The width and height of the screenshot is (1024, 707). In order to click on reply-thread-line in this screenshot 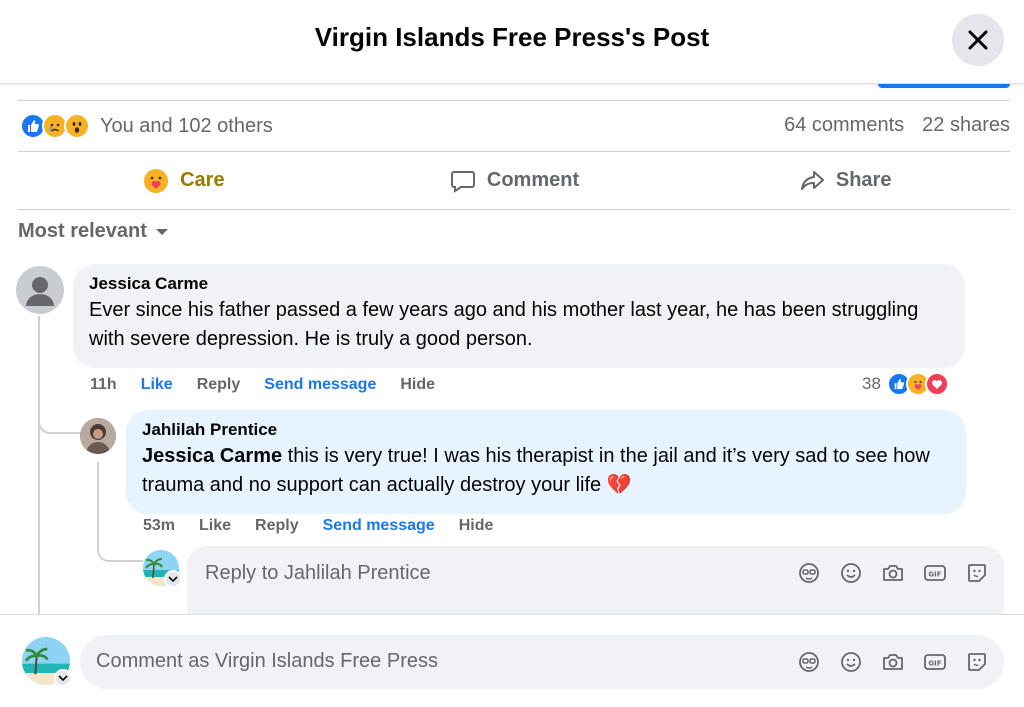, I will do `click(98, 502)`.